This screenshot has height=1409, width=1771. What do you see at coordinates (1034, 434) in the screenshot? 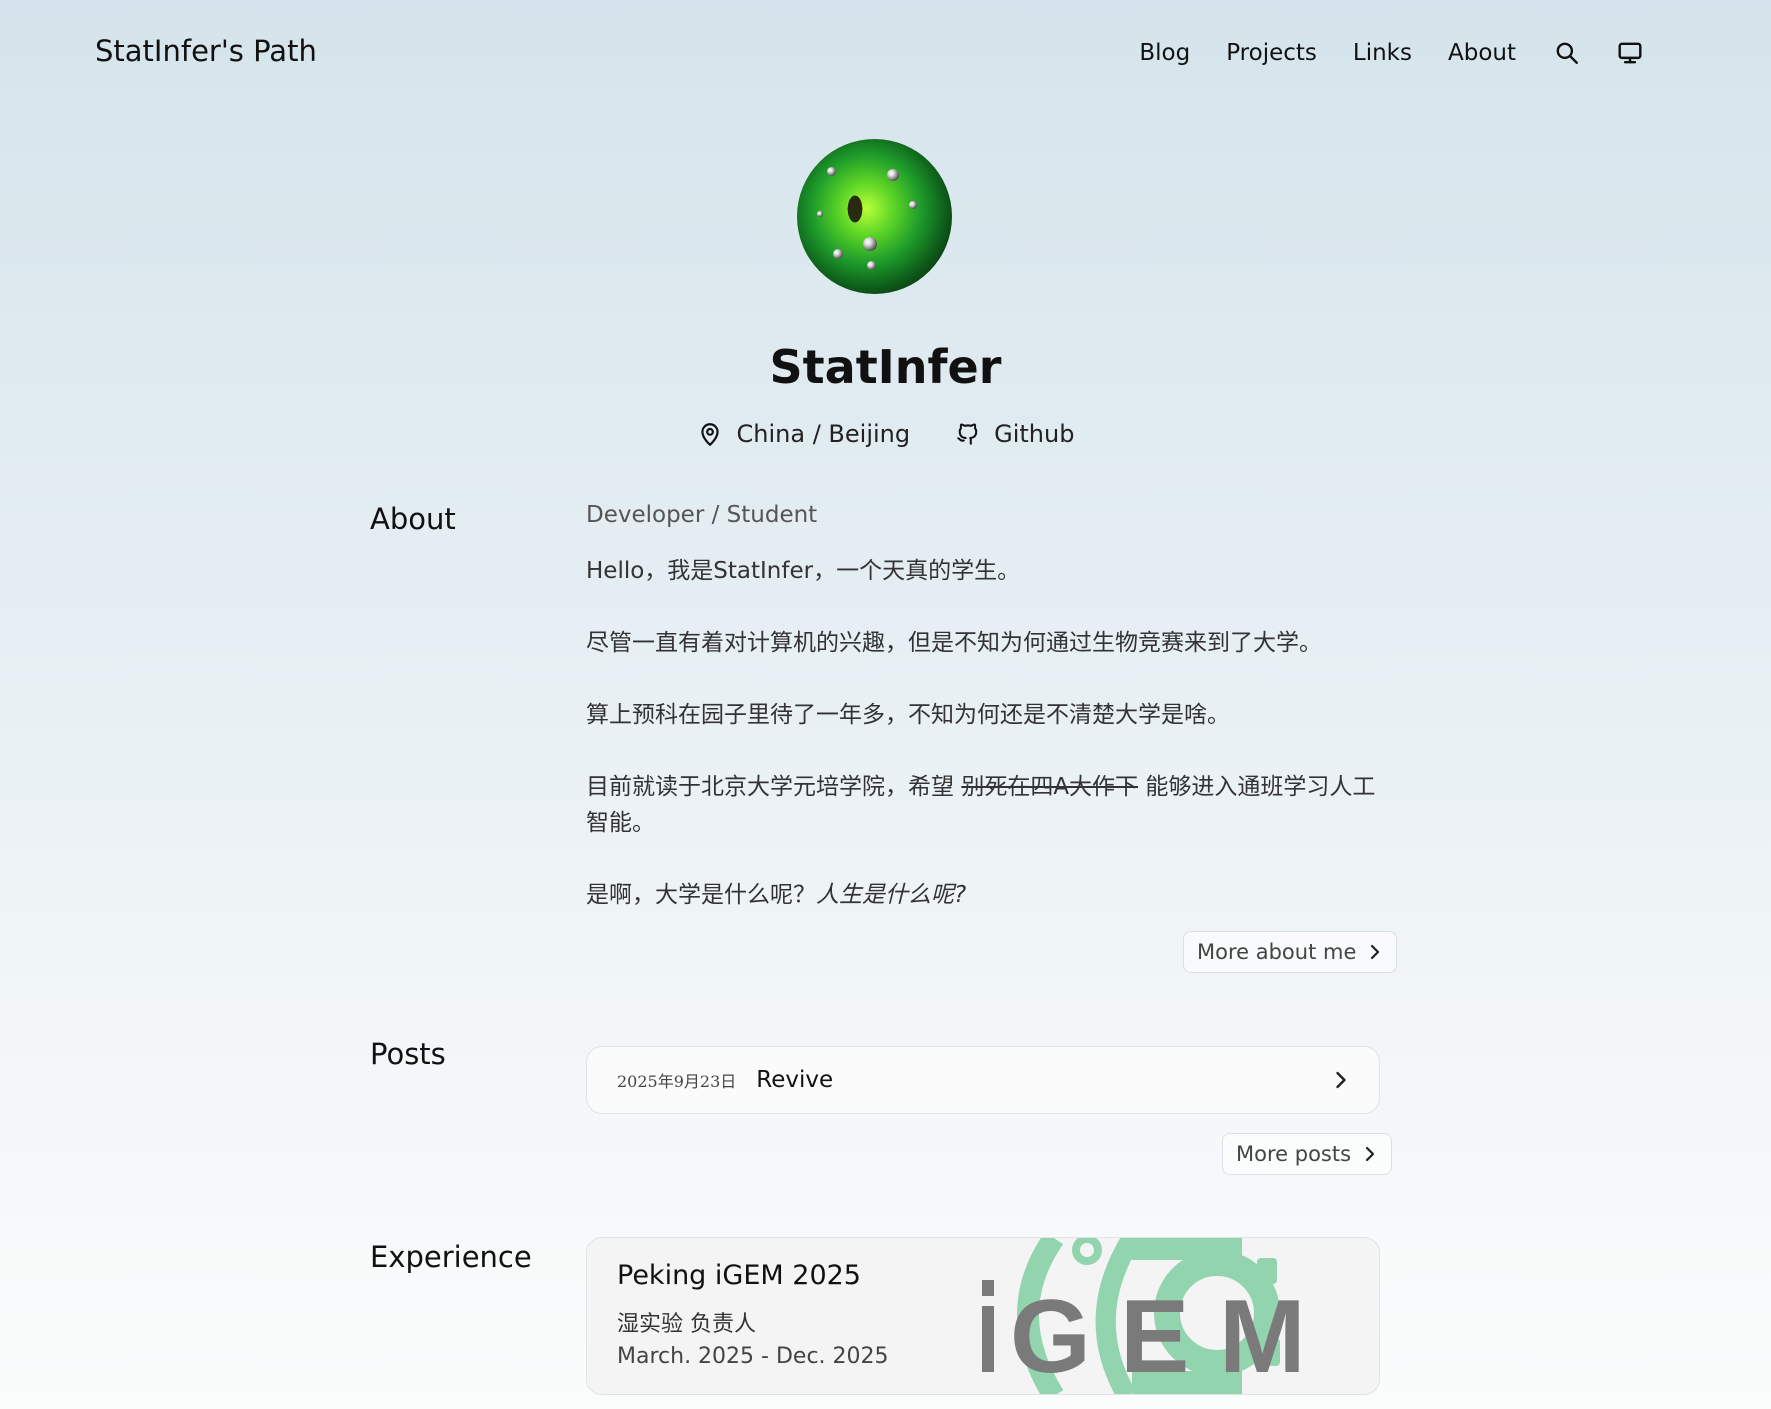
I see `github-label: Github` at bounding box center [1034, 434].